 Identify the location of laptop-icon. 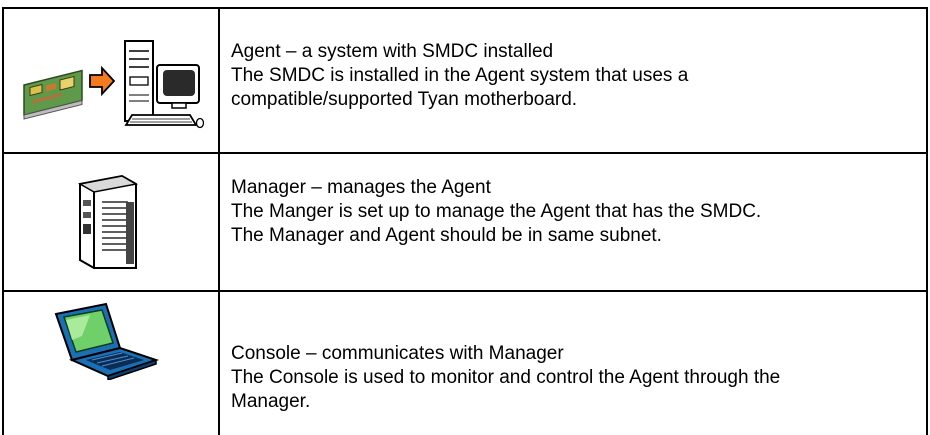
(107, 341).